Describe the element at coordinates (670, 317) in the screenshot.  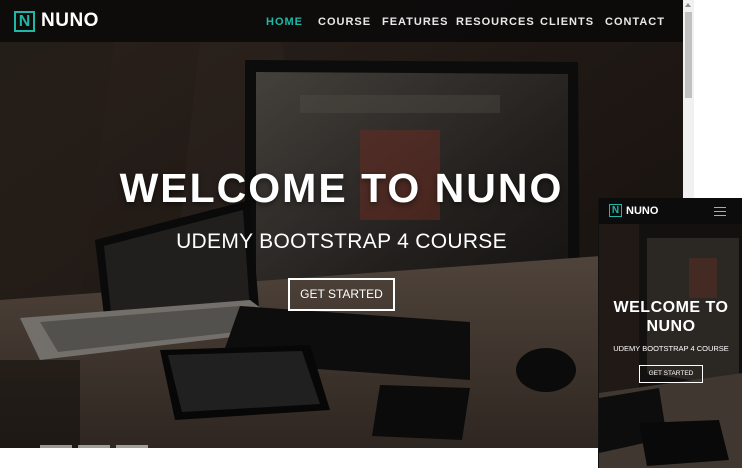
I see `mobile-hero-title: WELCOME TO NUNO` at that location.